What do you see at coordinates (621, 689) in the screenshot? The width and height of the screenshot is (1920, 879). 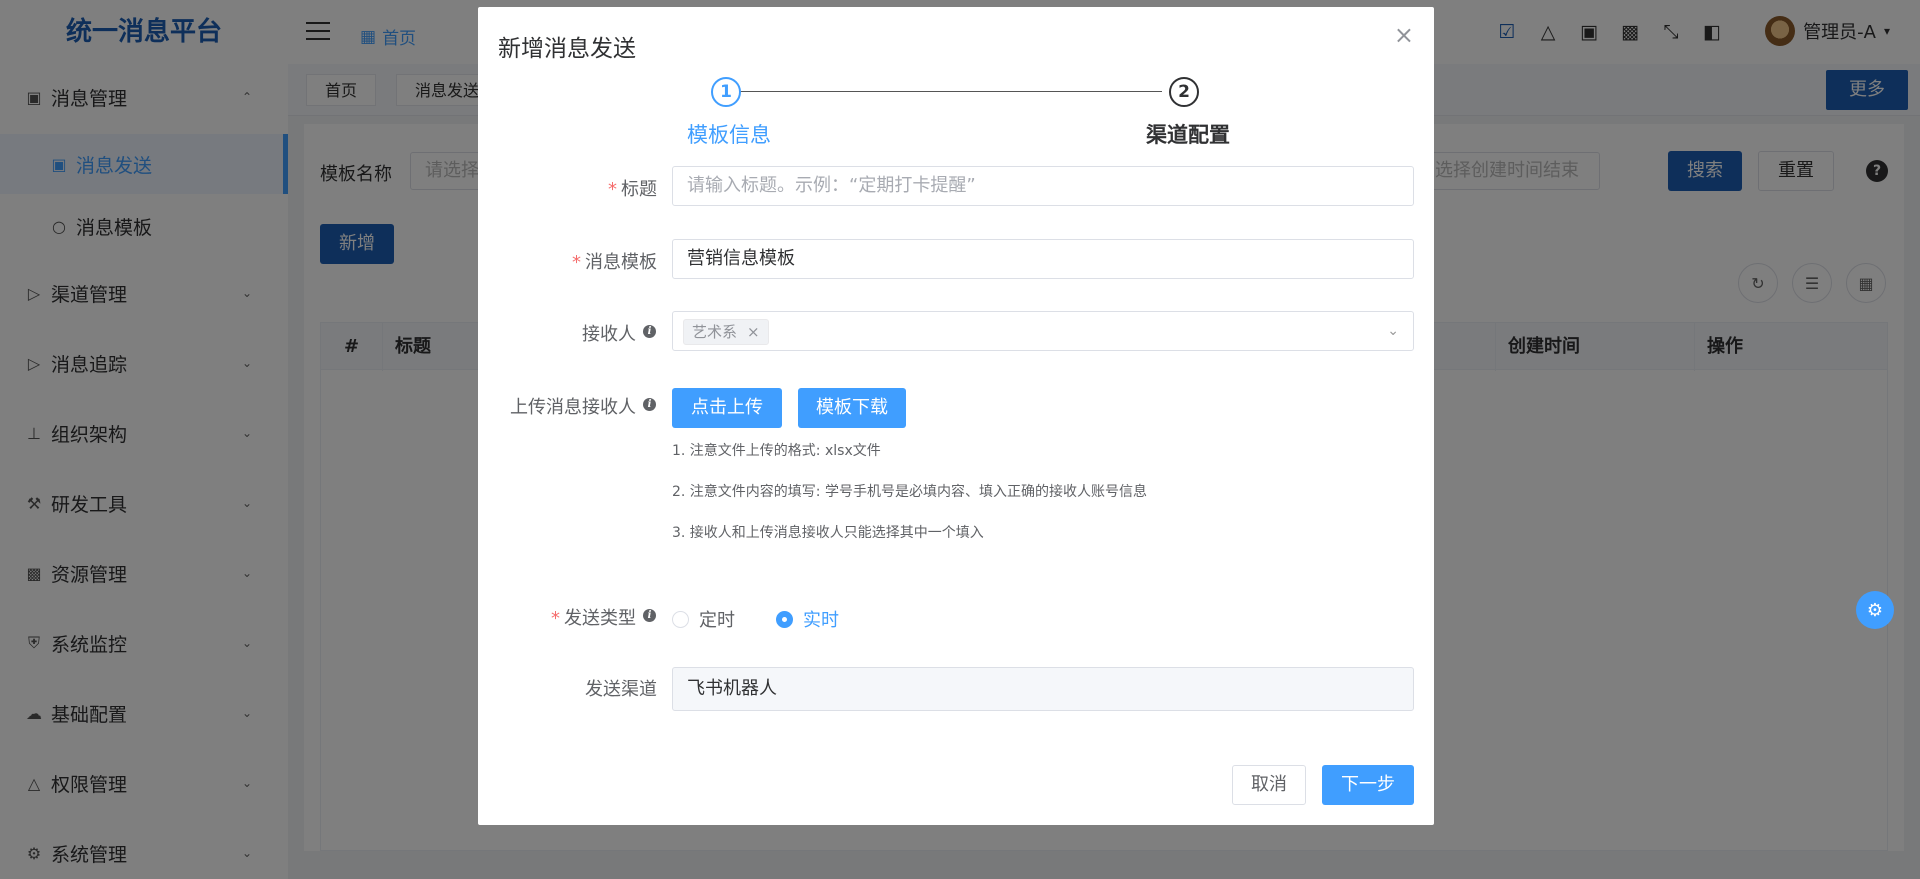 I see `send-channel-label: 发送渠道` at bounding box center [621, 689].